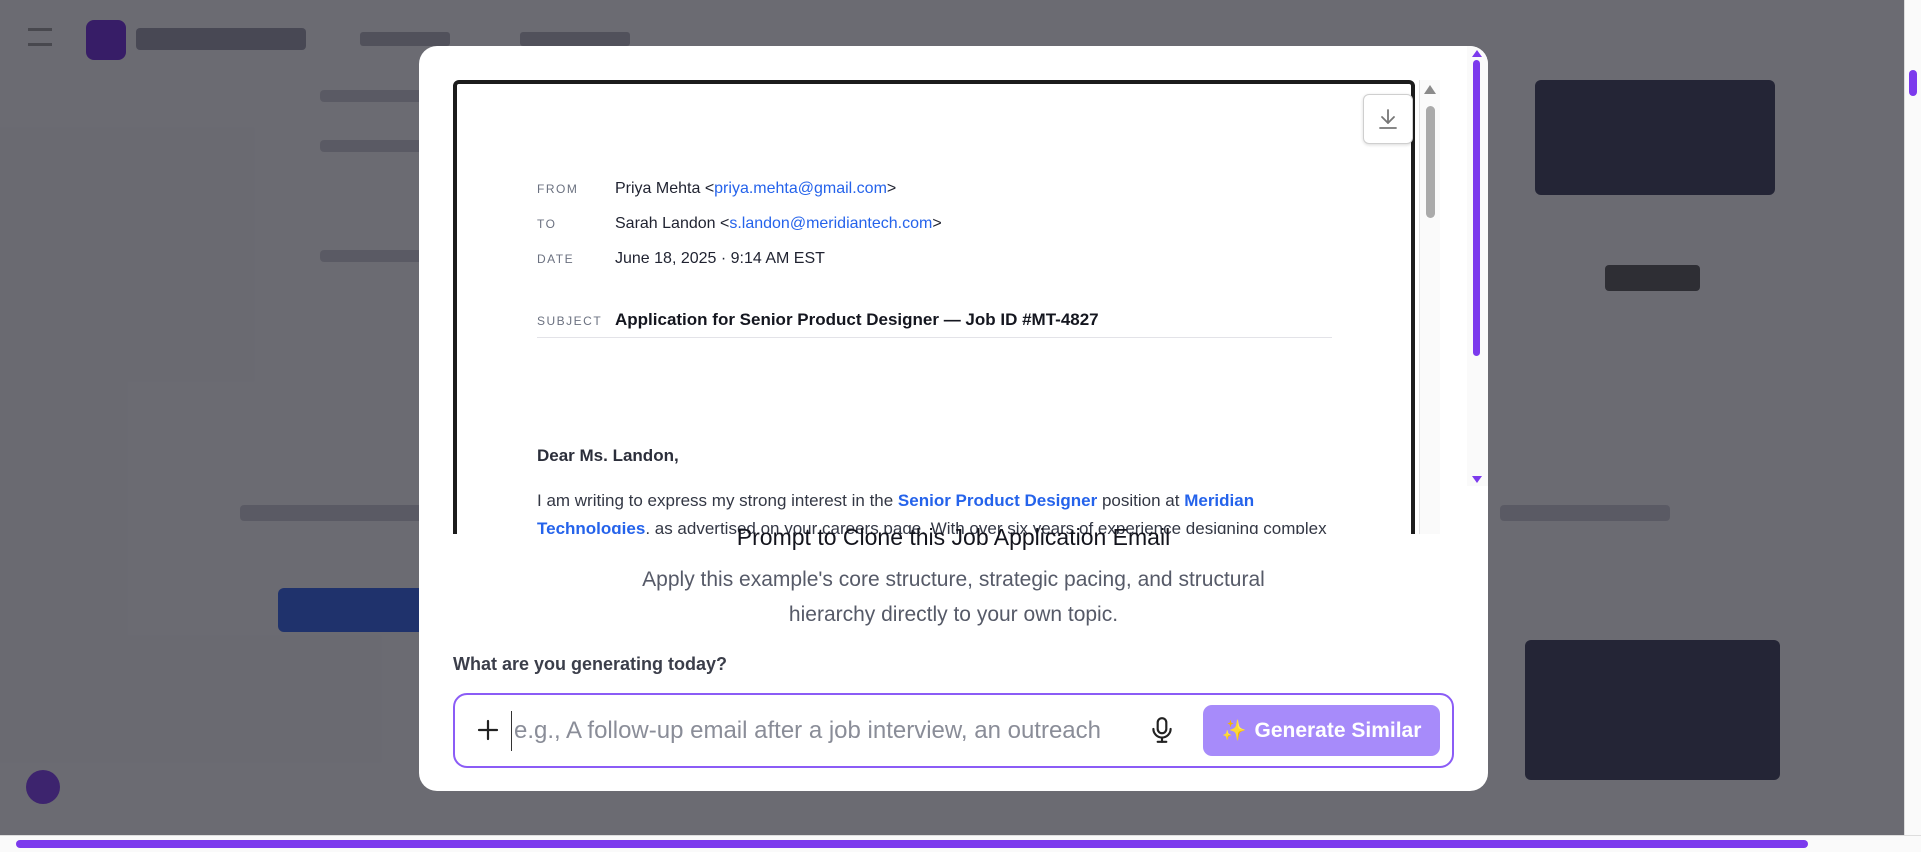 This screenshot has width=1921, height=852. I want to click on date-row: DATE June 18, 2025 · 9:14 AM EST, so click(681, 259).